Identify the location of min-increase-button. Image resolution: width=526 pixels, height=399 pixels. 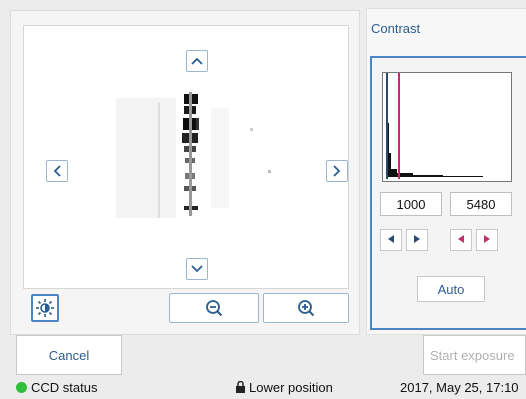
(417, 240).